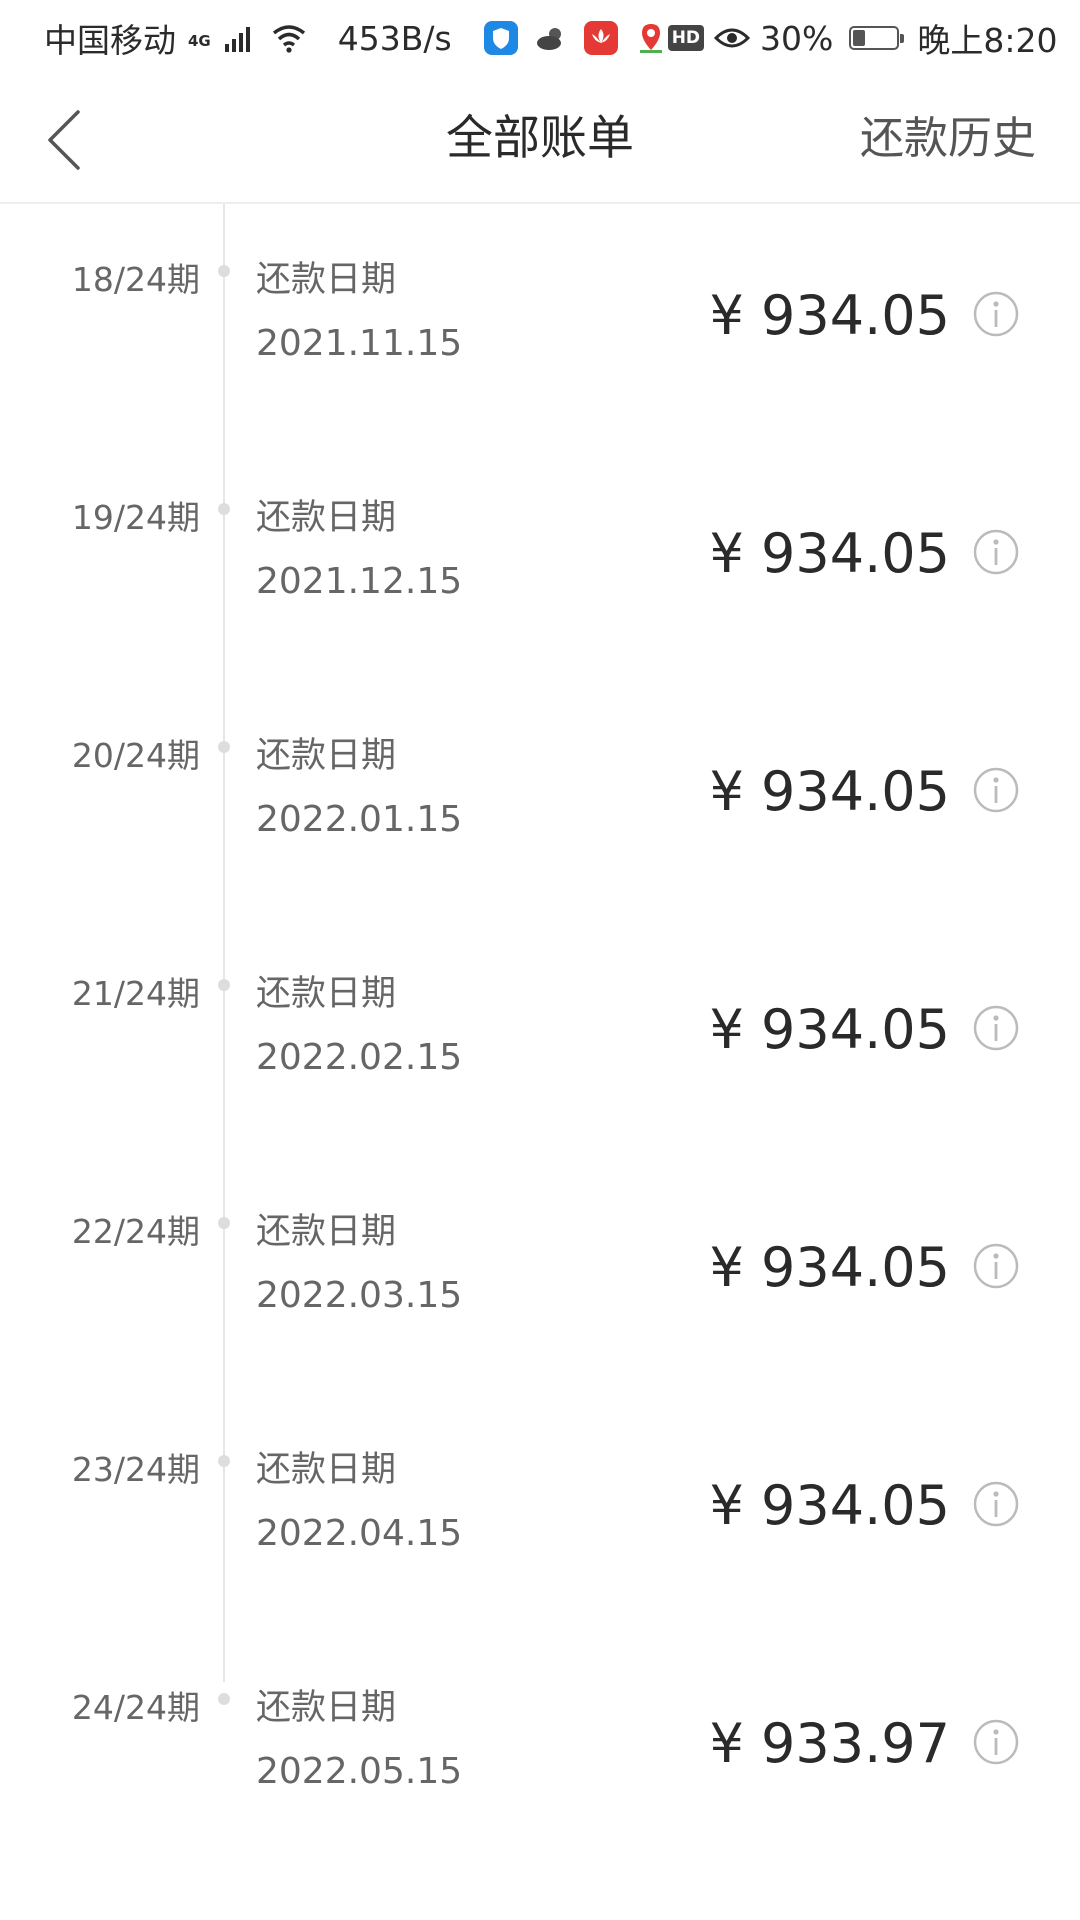 This screenshot has width=1080, height=1920. Describe the element at coordinates (135, 1469) in the screenshot. I see `bill-period: 23/24期` at that location.